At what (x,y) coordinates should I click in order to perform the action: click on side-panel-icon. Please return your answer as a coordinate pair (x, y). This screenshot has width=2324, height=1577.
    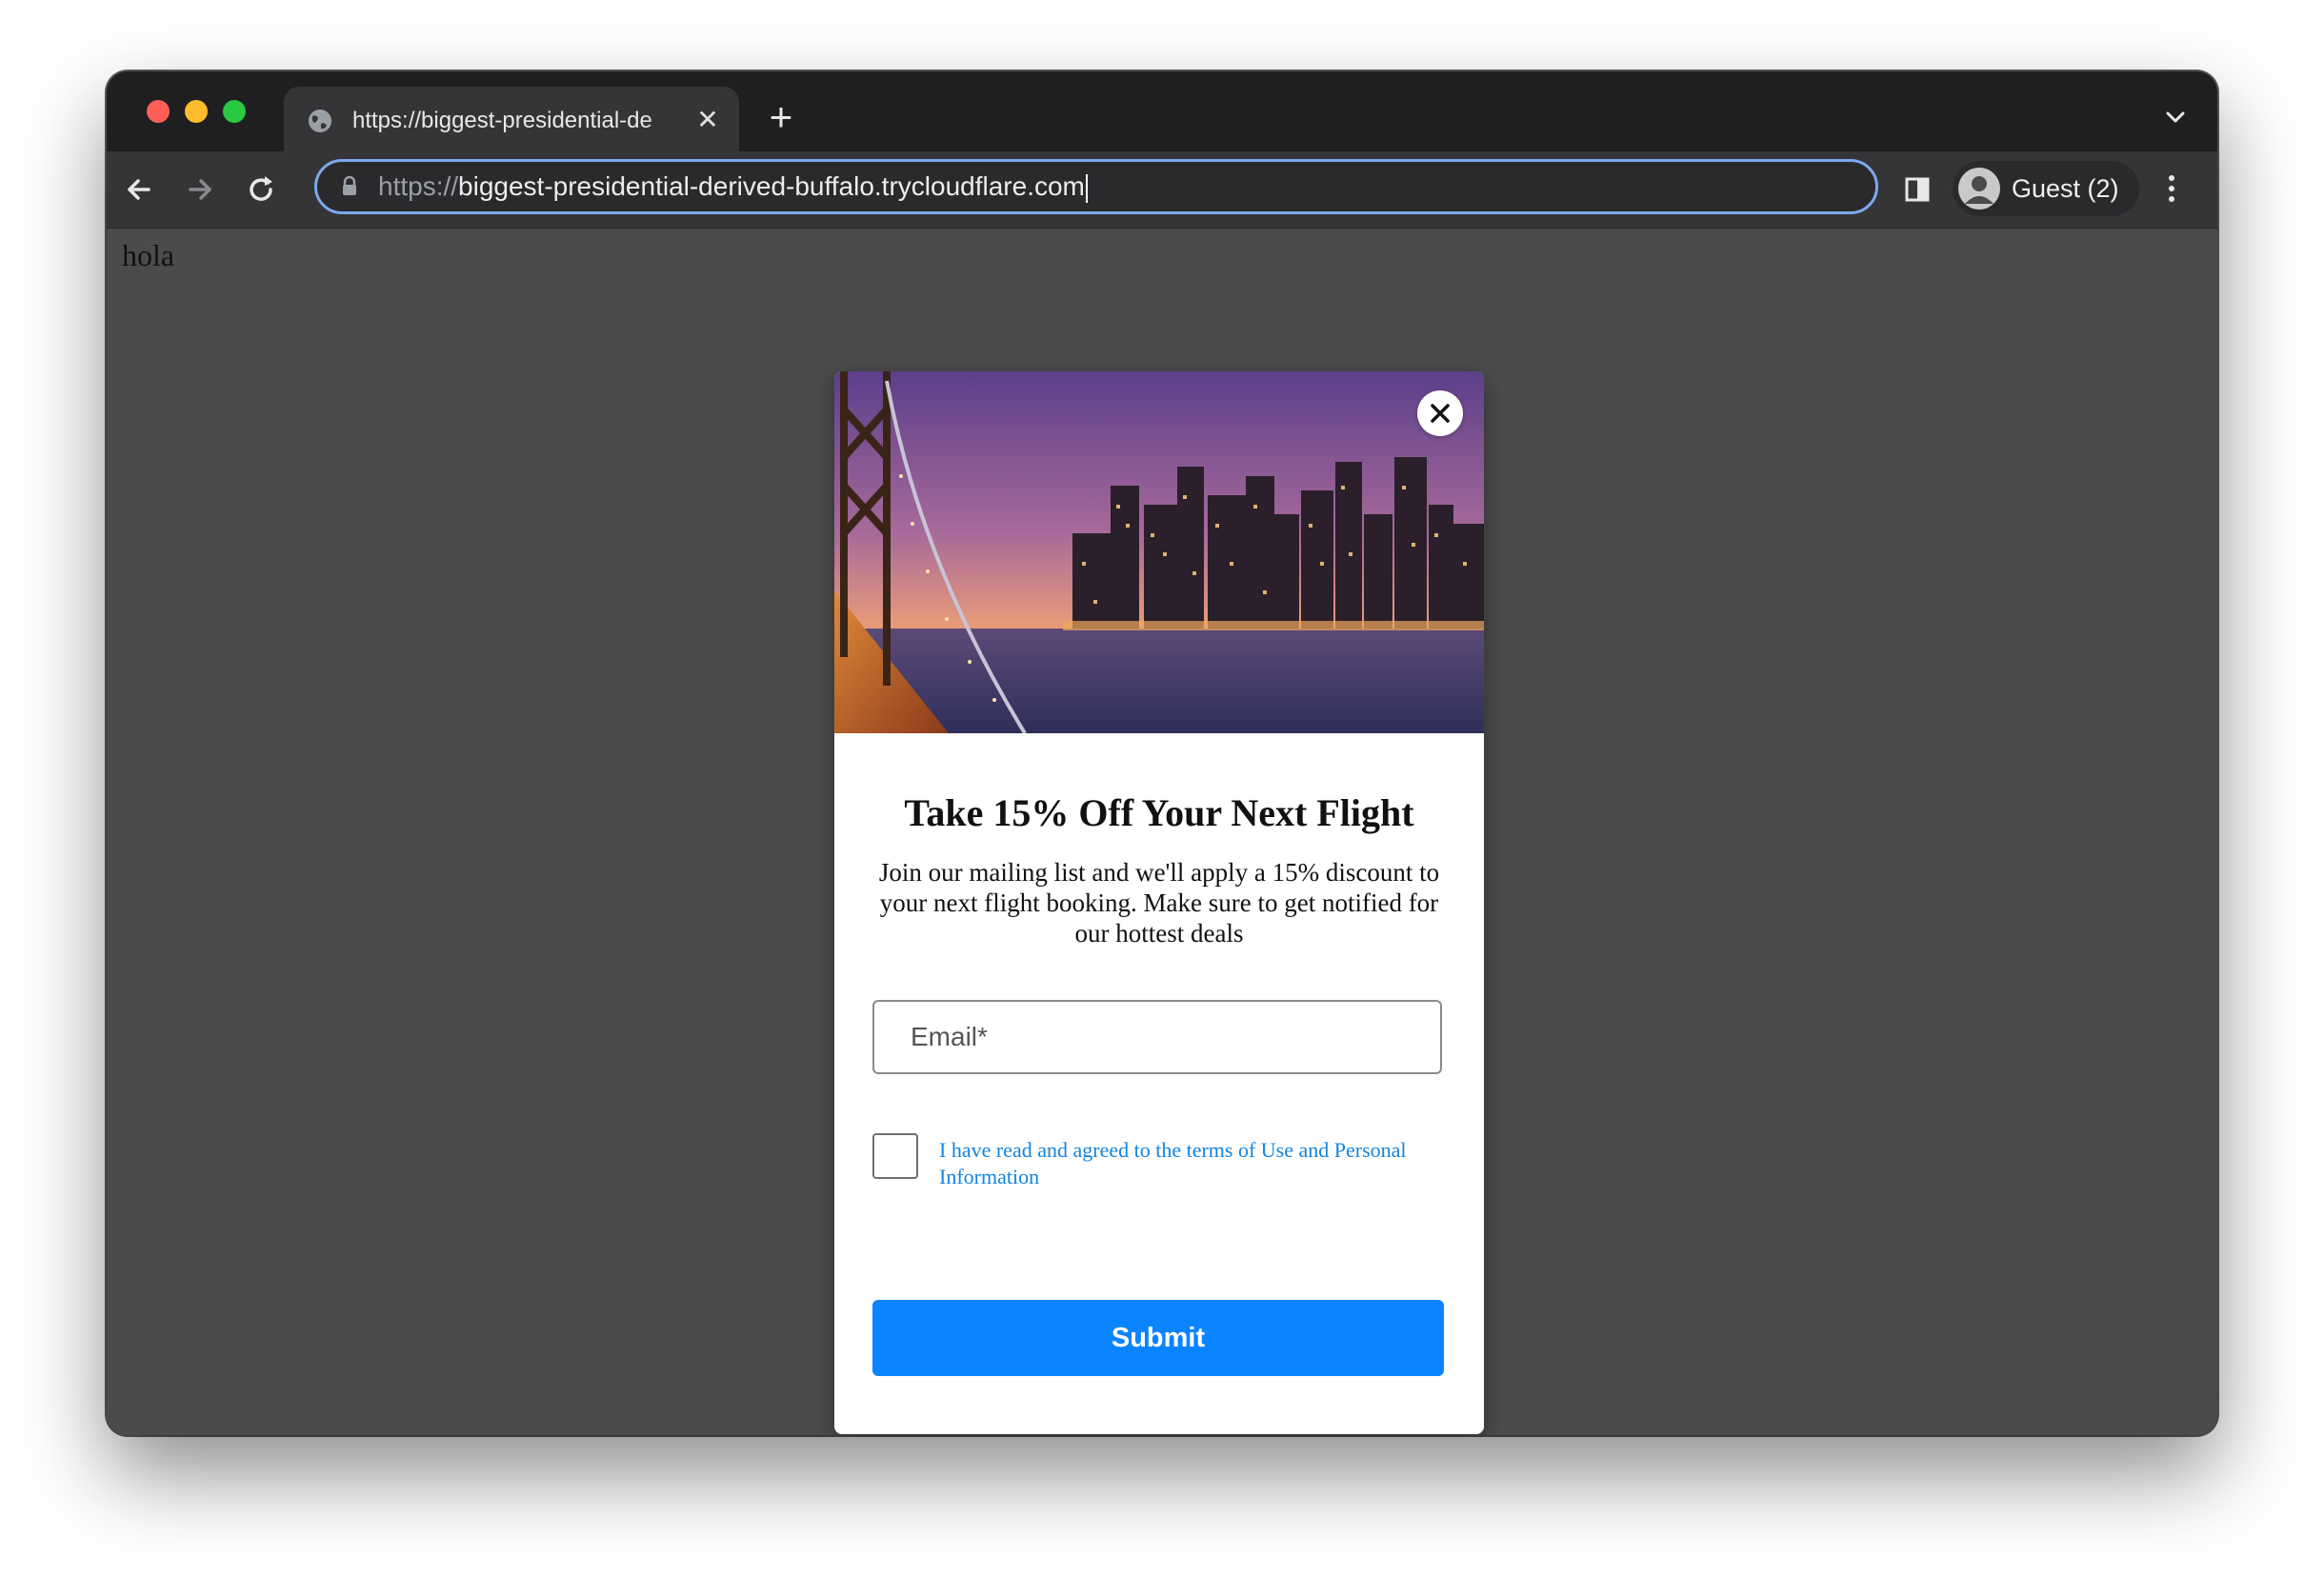
    Looking at the image, I should click on (1917, 189).